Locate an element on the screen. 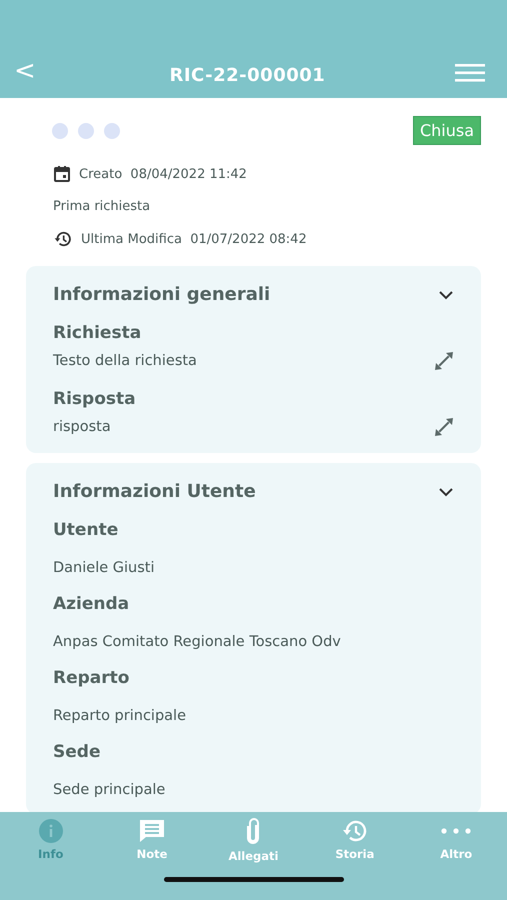 The width and height of the screenshot is (507, 900). request-type: Prima richiesta is located at coordinates (102, 206).